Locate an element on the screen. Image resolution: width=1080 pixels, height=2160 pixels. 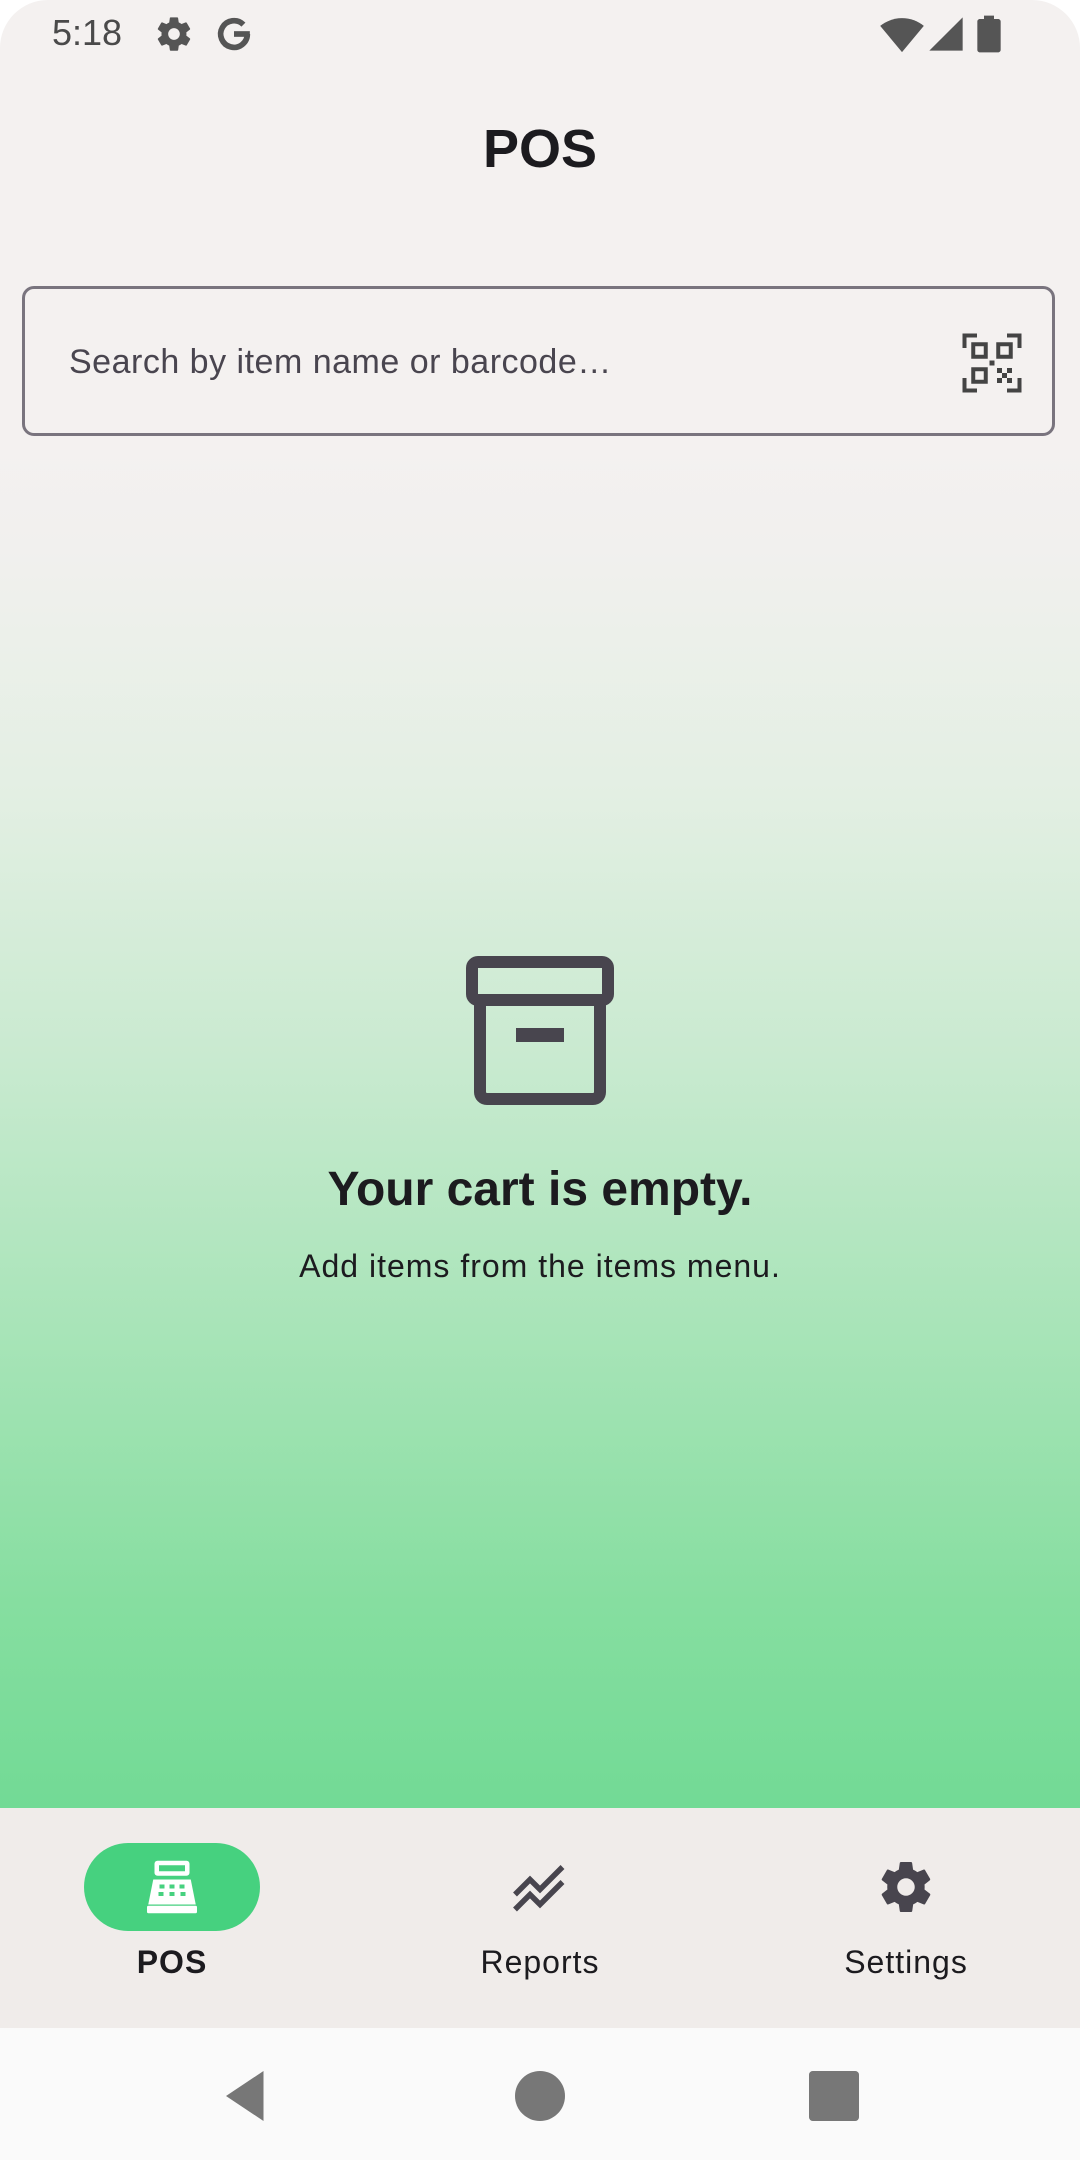
status-time: 5:18 is located at coordinates (87, 32).